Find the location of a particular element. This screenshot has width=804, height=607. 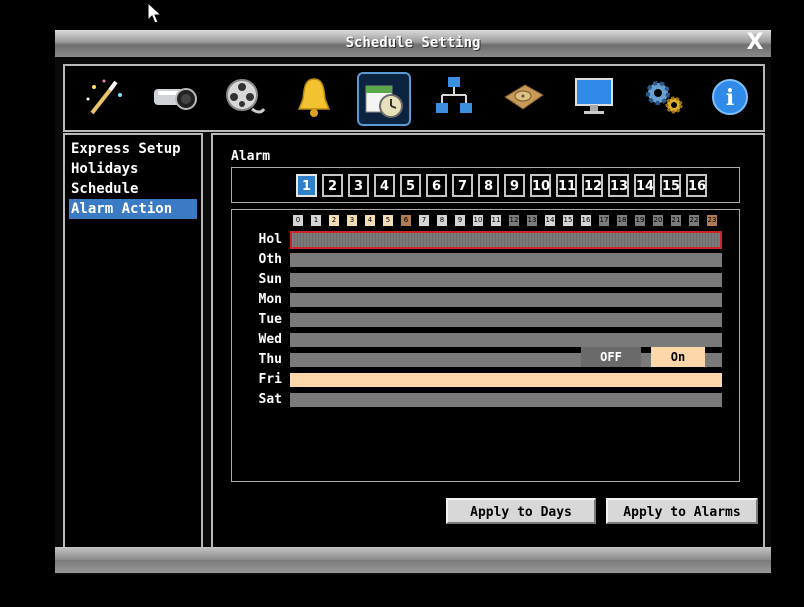

hour-label: 3 is located at coordinates (352, 220).